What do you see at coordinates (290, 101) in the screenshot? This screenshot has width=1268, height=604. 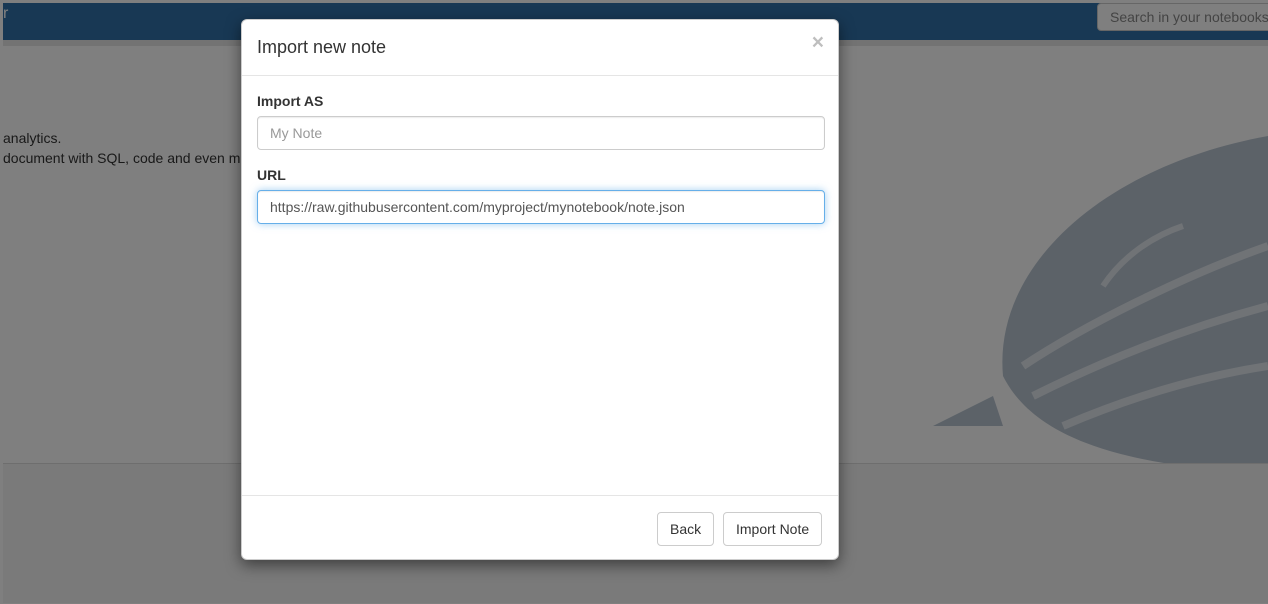 I see `import-as-label: Import AS` at bounding box center [290, 101].